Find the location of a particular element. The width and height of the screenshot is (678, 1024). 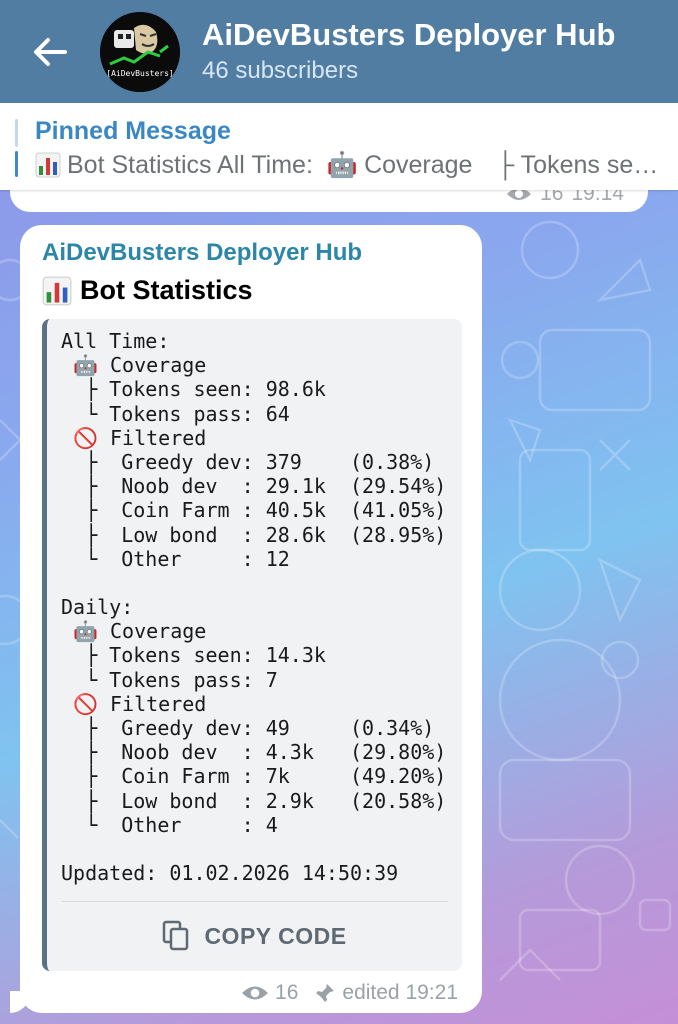

back-button is located at coordinates (50, 51).